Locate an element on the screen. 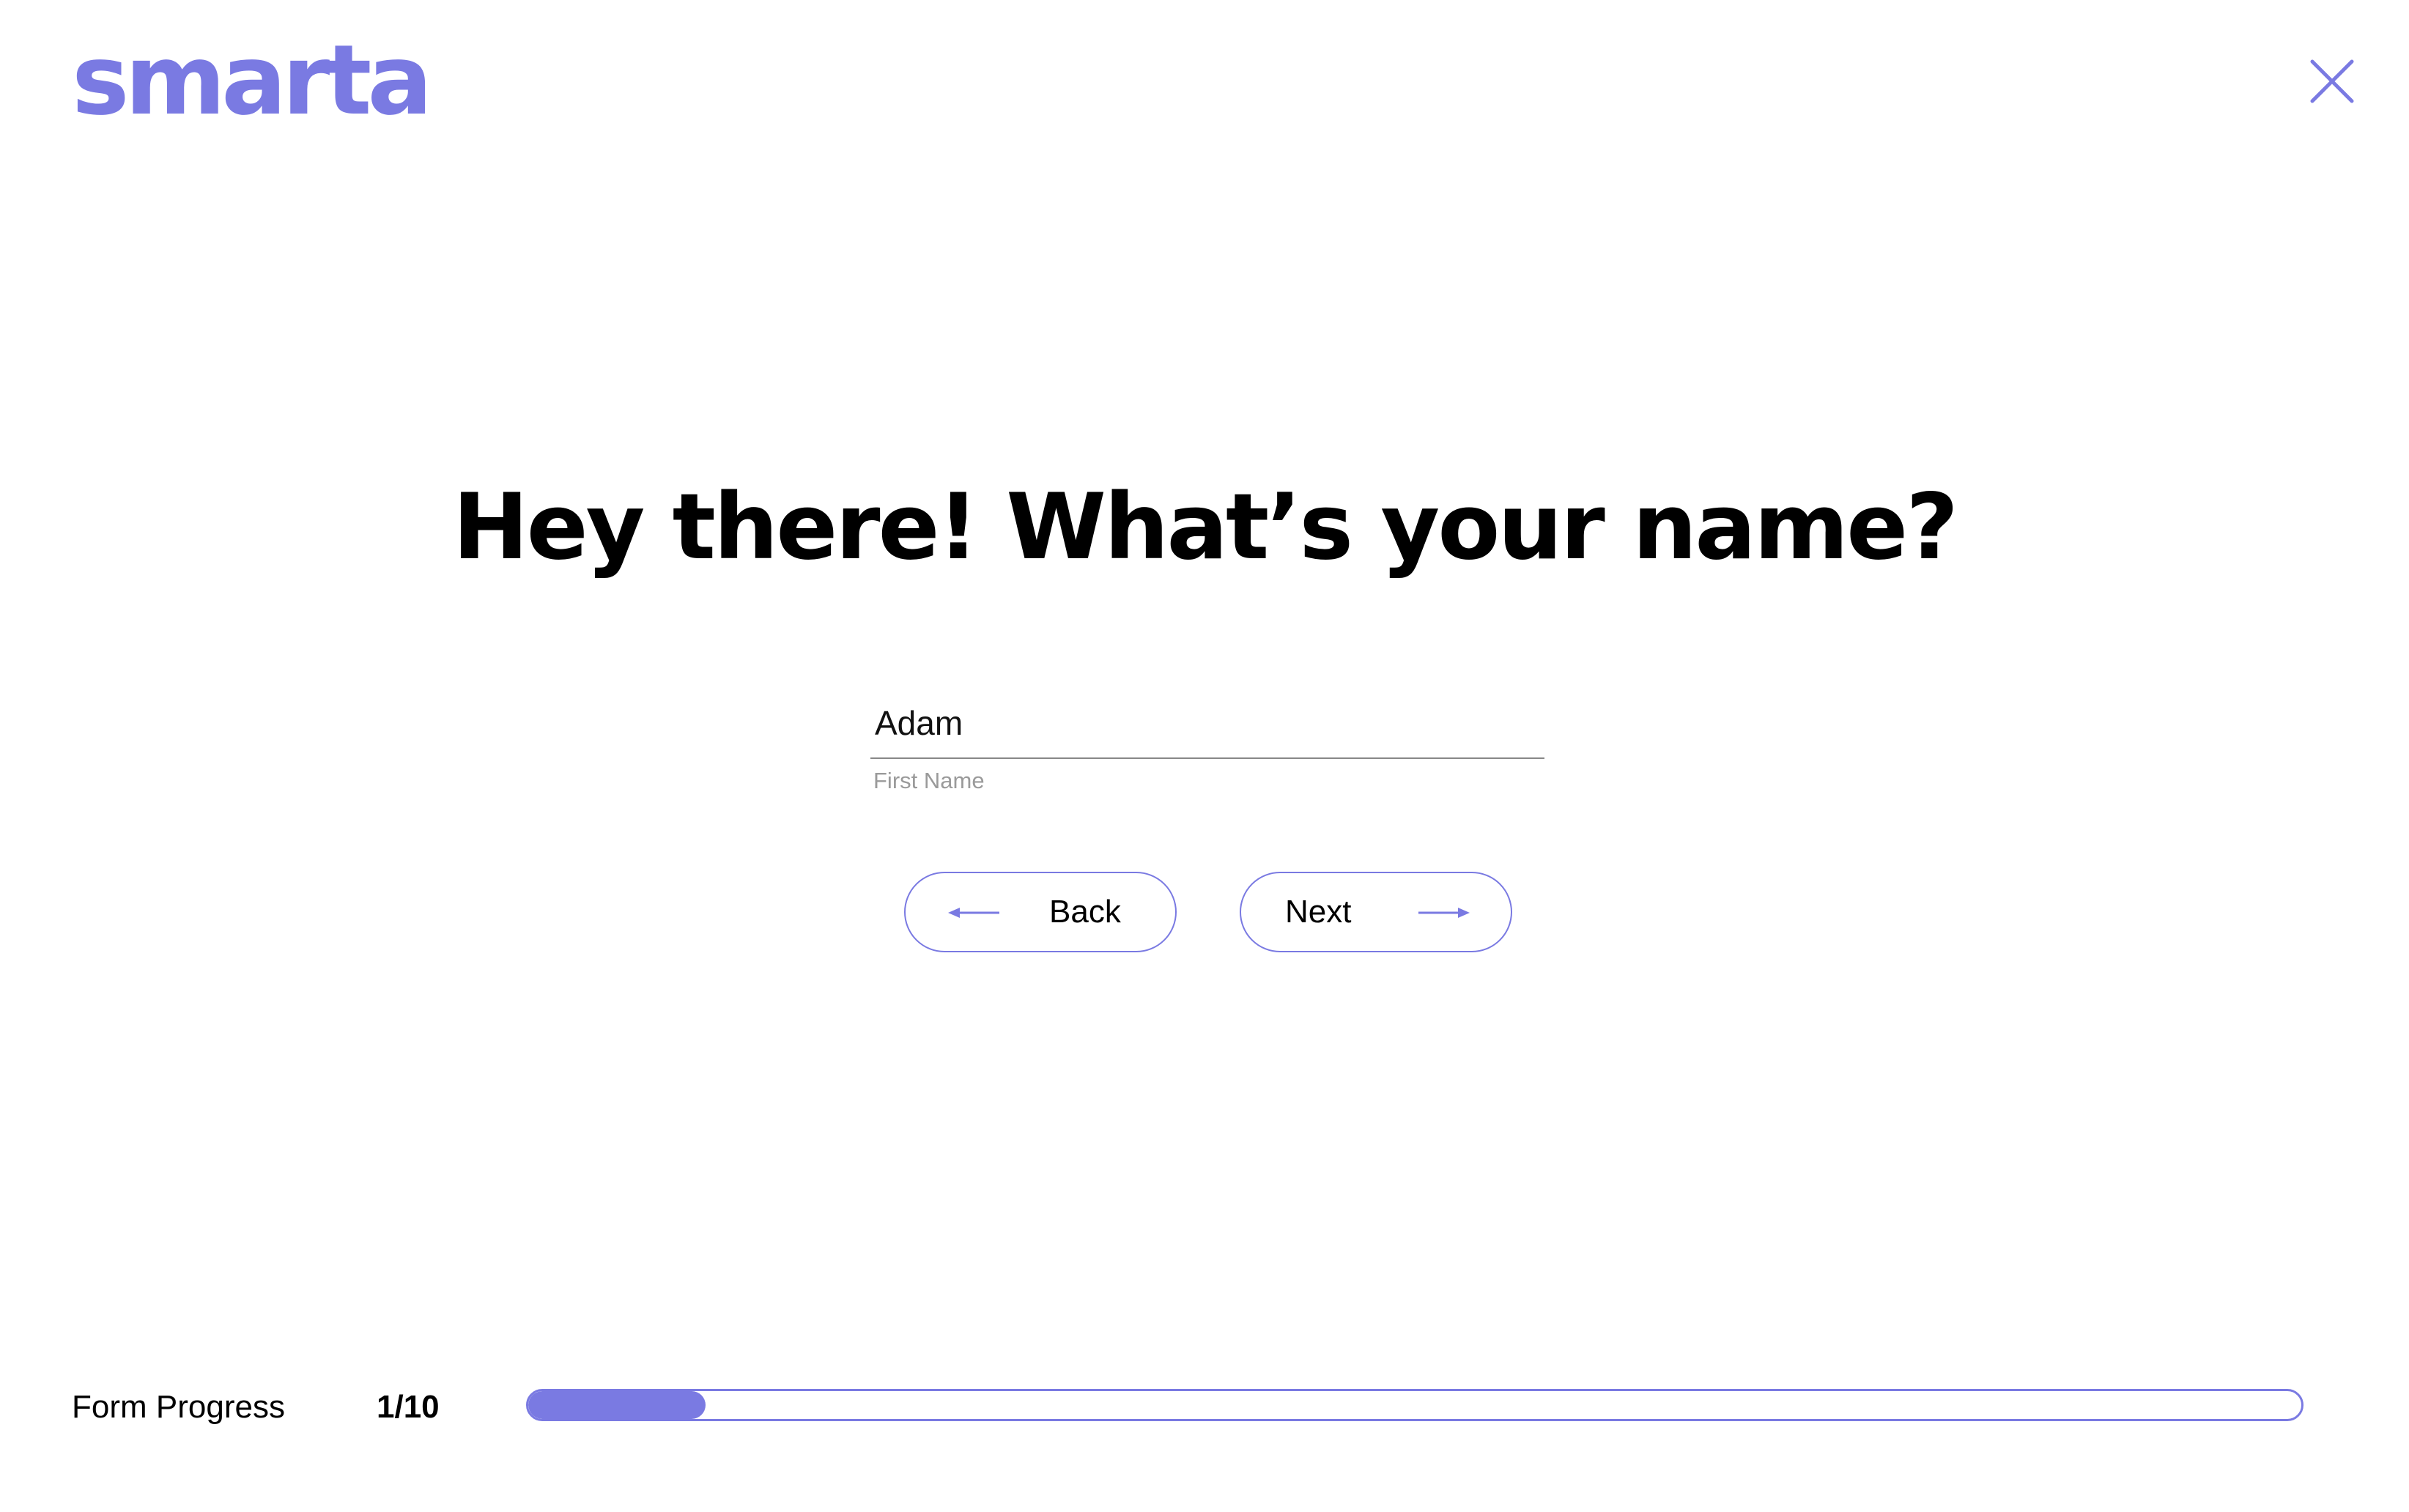  arrow-right-icon is located at coordinates (1443, 912).